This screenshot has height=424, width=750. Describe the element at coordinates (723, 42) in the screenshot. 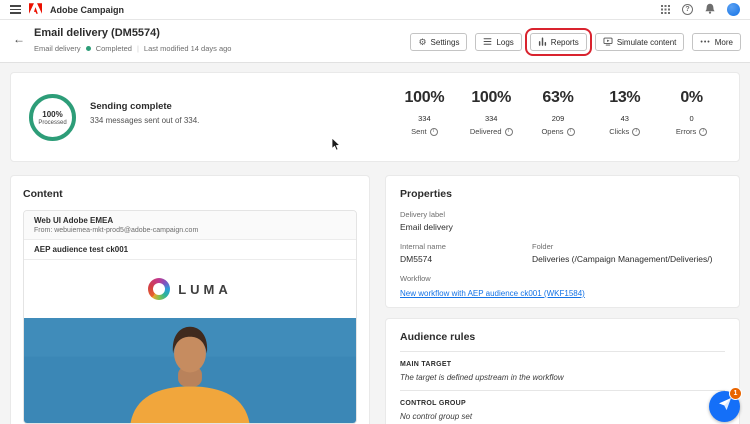

I see `more-button-label: More` at that location.